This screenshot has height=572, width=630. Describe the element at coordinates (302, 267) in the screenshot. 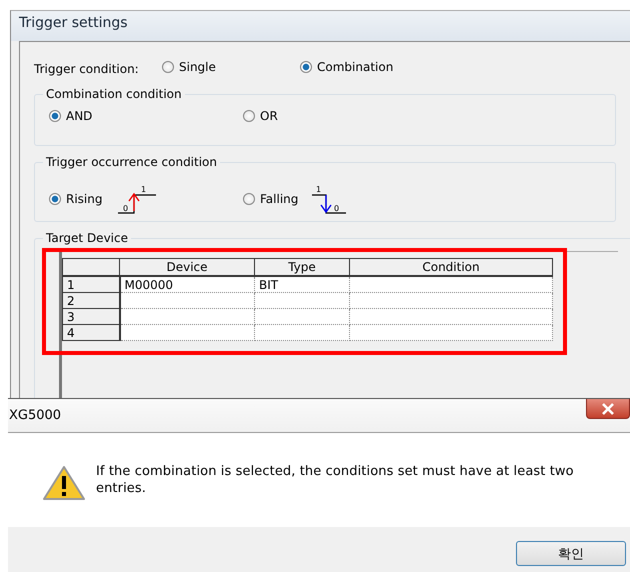

I see `column-header: Type` at that location.